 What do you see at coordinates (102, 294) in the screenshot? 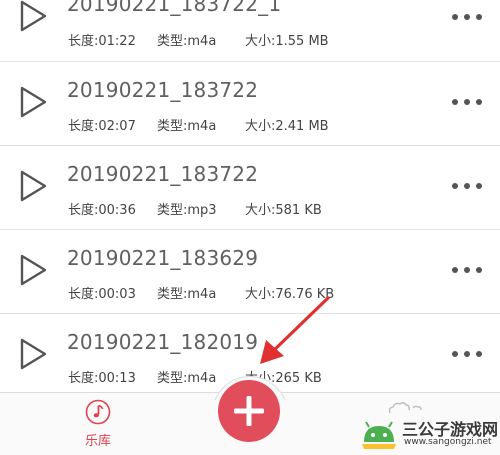
I see `recording-duration: 长度:00:03` at bounding box center [102, 294].